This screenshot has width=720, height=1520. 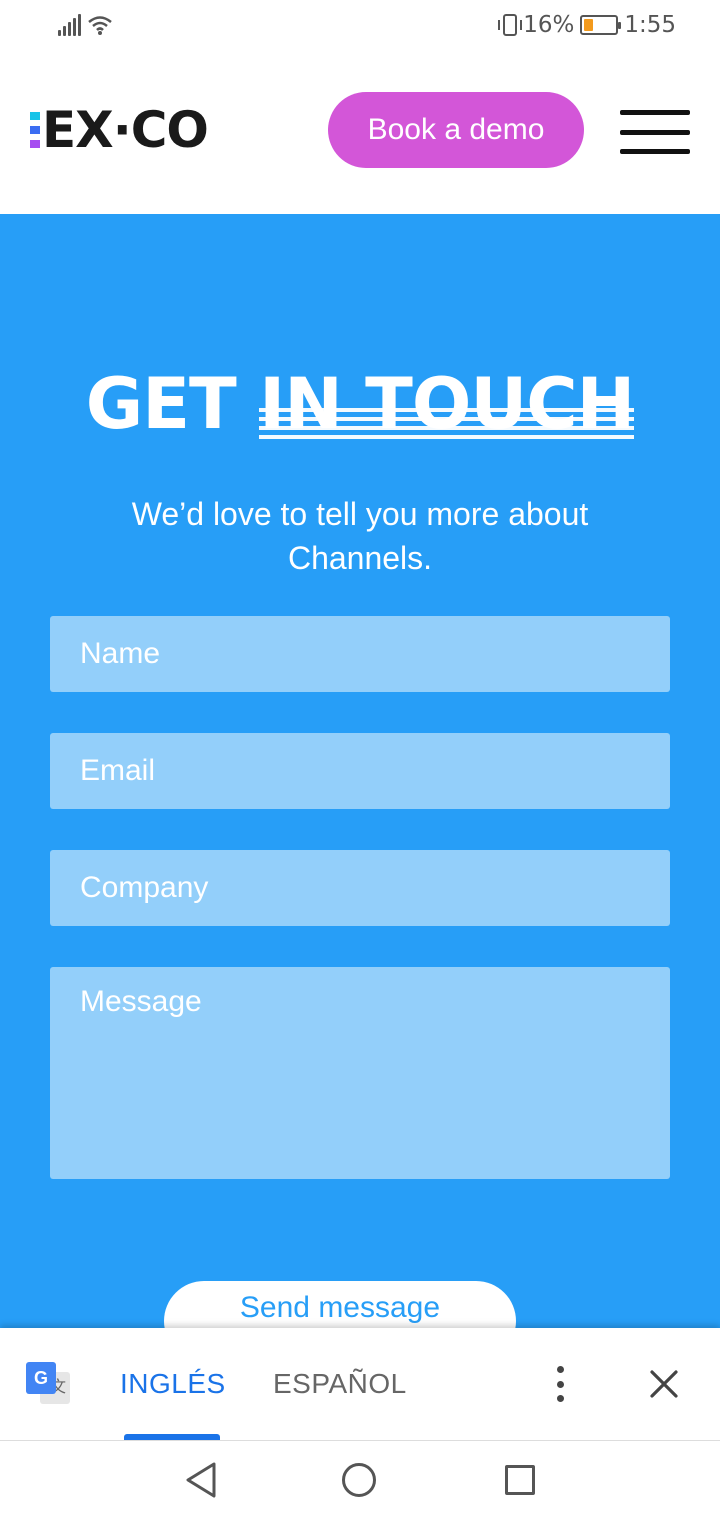 I want to click on signal-icon, so click(x=69, y=25).